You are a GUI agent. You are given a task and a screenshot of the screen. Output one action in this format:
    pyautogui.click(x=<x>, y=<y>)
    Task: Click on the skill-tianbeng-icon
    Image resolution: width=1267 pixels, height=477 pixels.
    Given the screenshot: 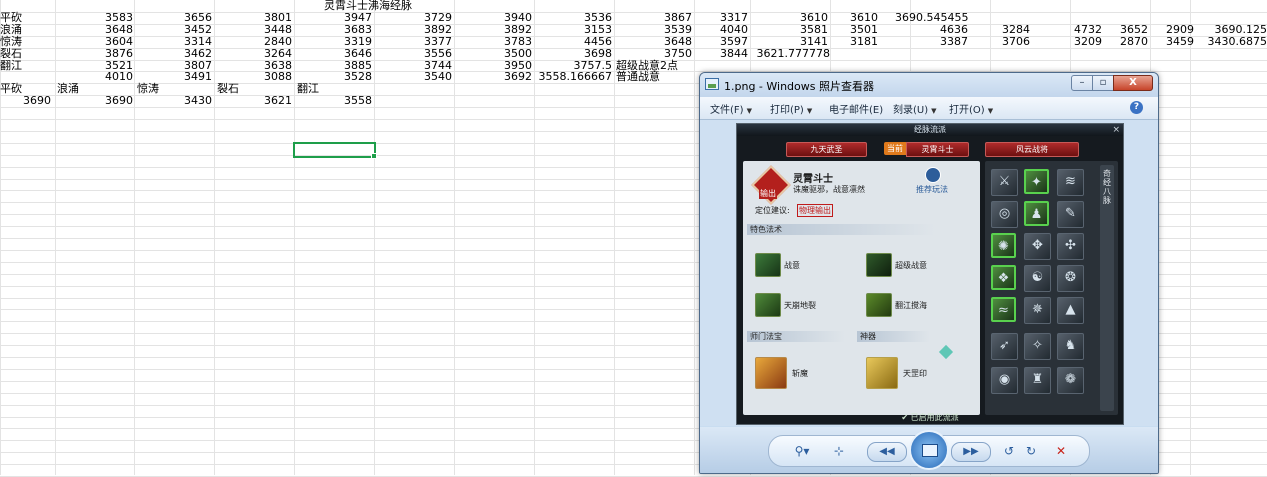 What is the action you would take?
    pyautogui.click(x=768, y=305)
    